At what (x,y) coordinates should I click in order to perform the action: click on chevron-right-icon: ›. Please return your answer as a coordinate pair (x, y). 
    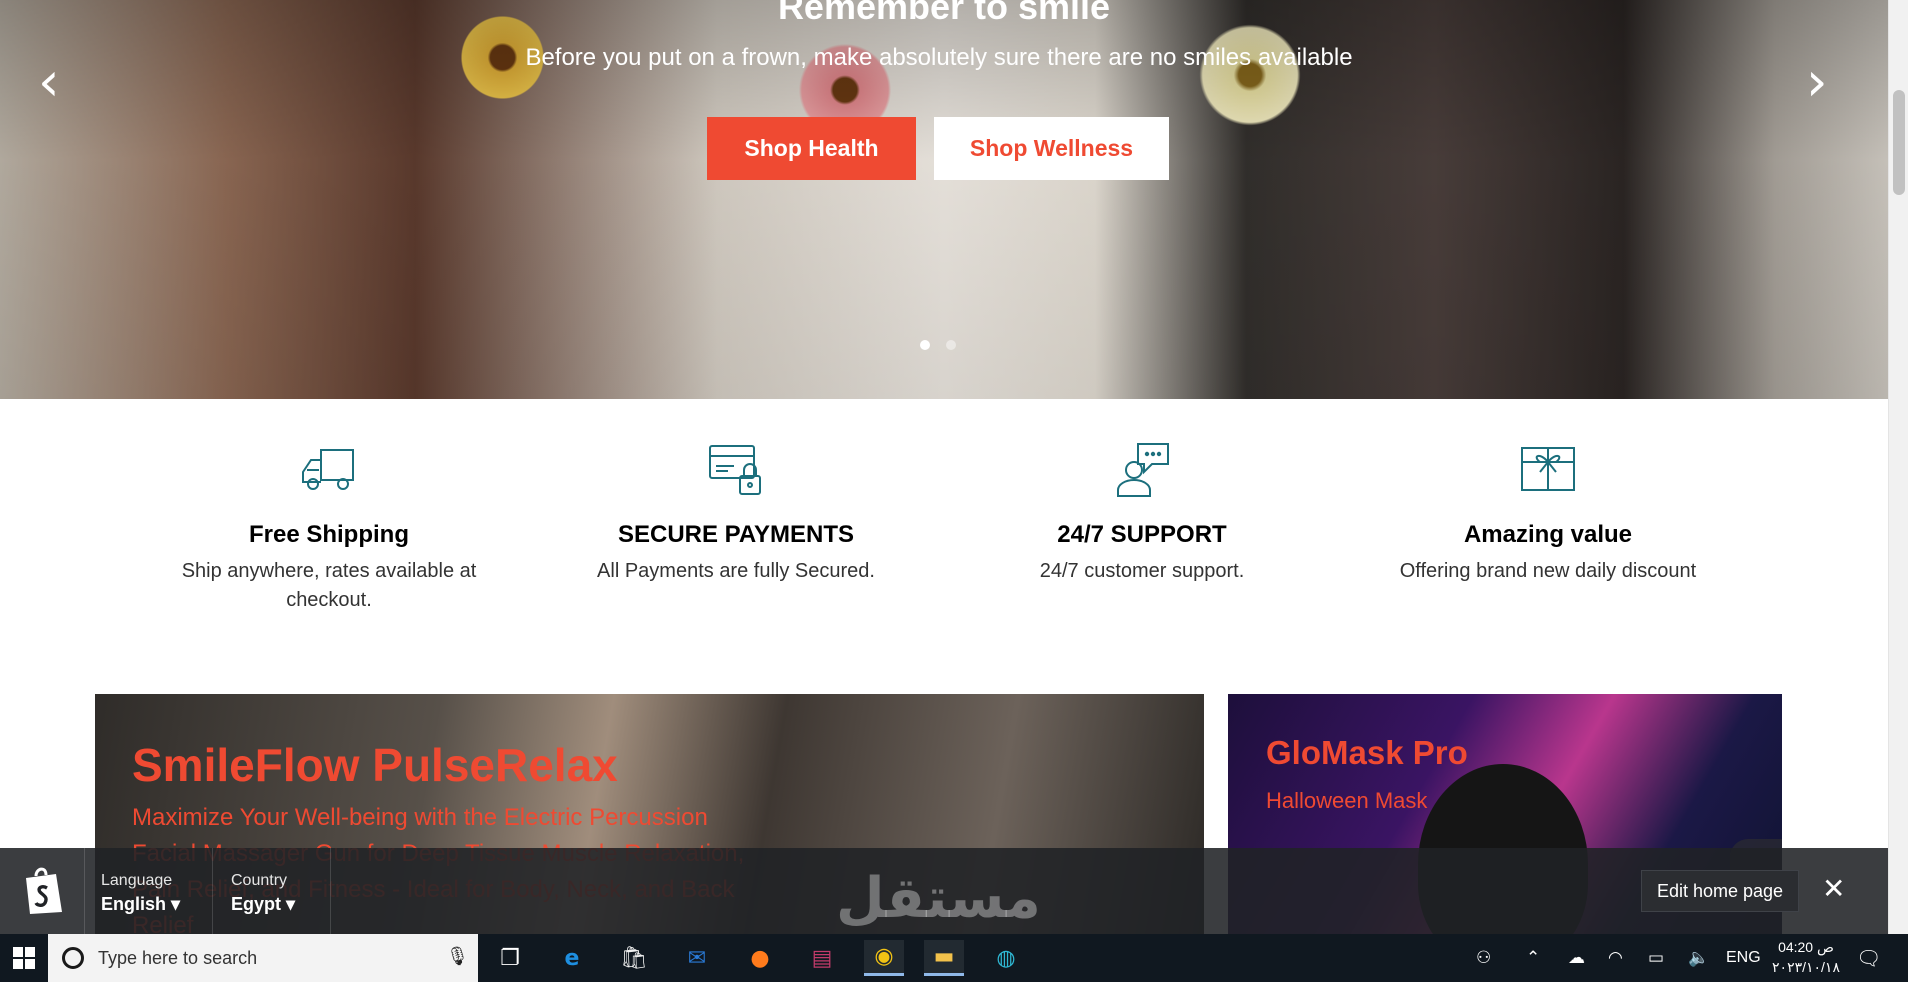
    Looking at the image, I should click on (1817, 82).